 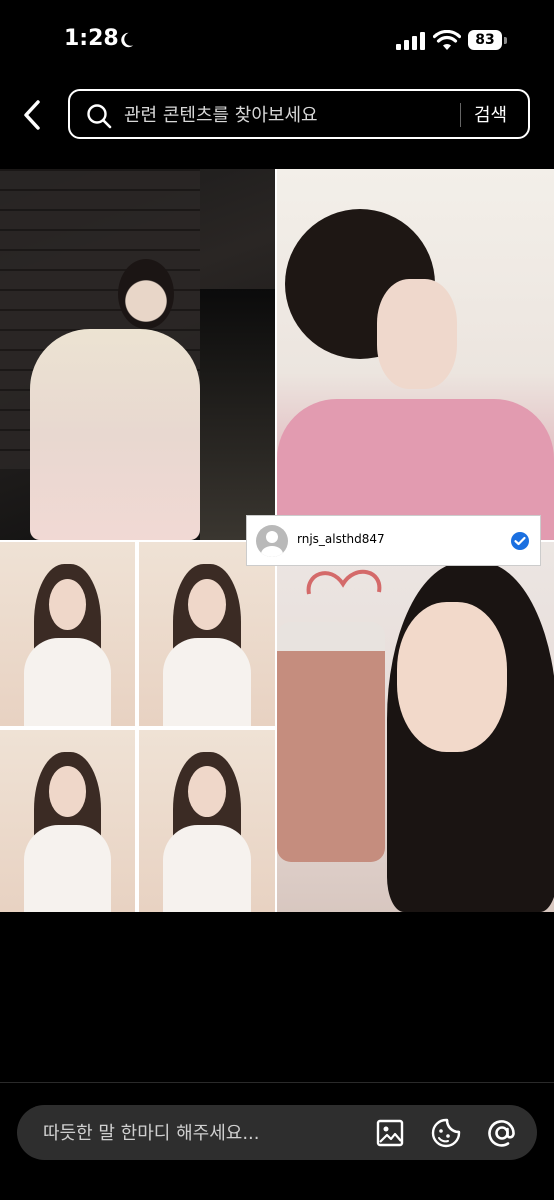 I want to click on battery-level: 83, so click(x=485, y=40).